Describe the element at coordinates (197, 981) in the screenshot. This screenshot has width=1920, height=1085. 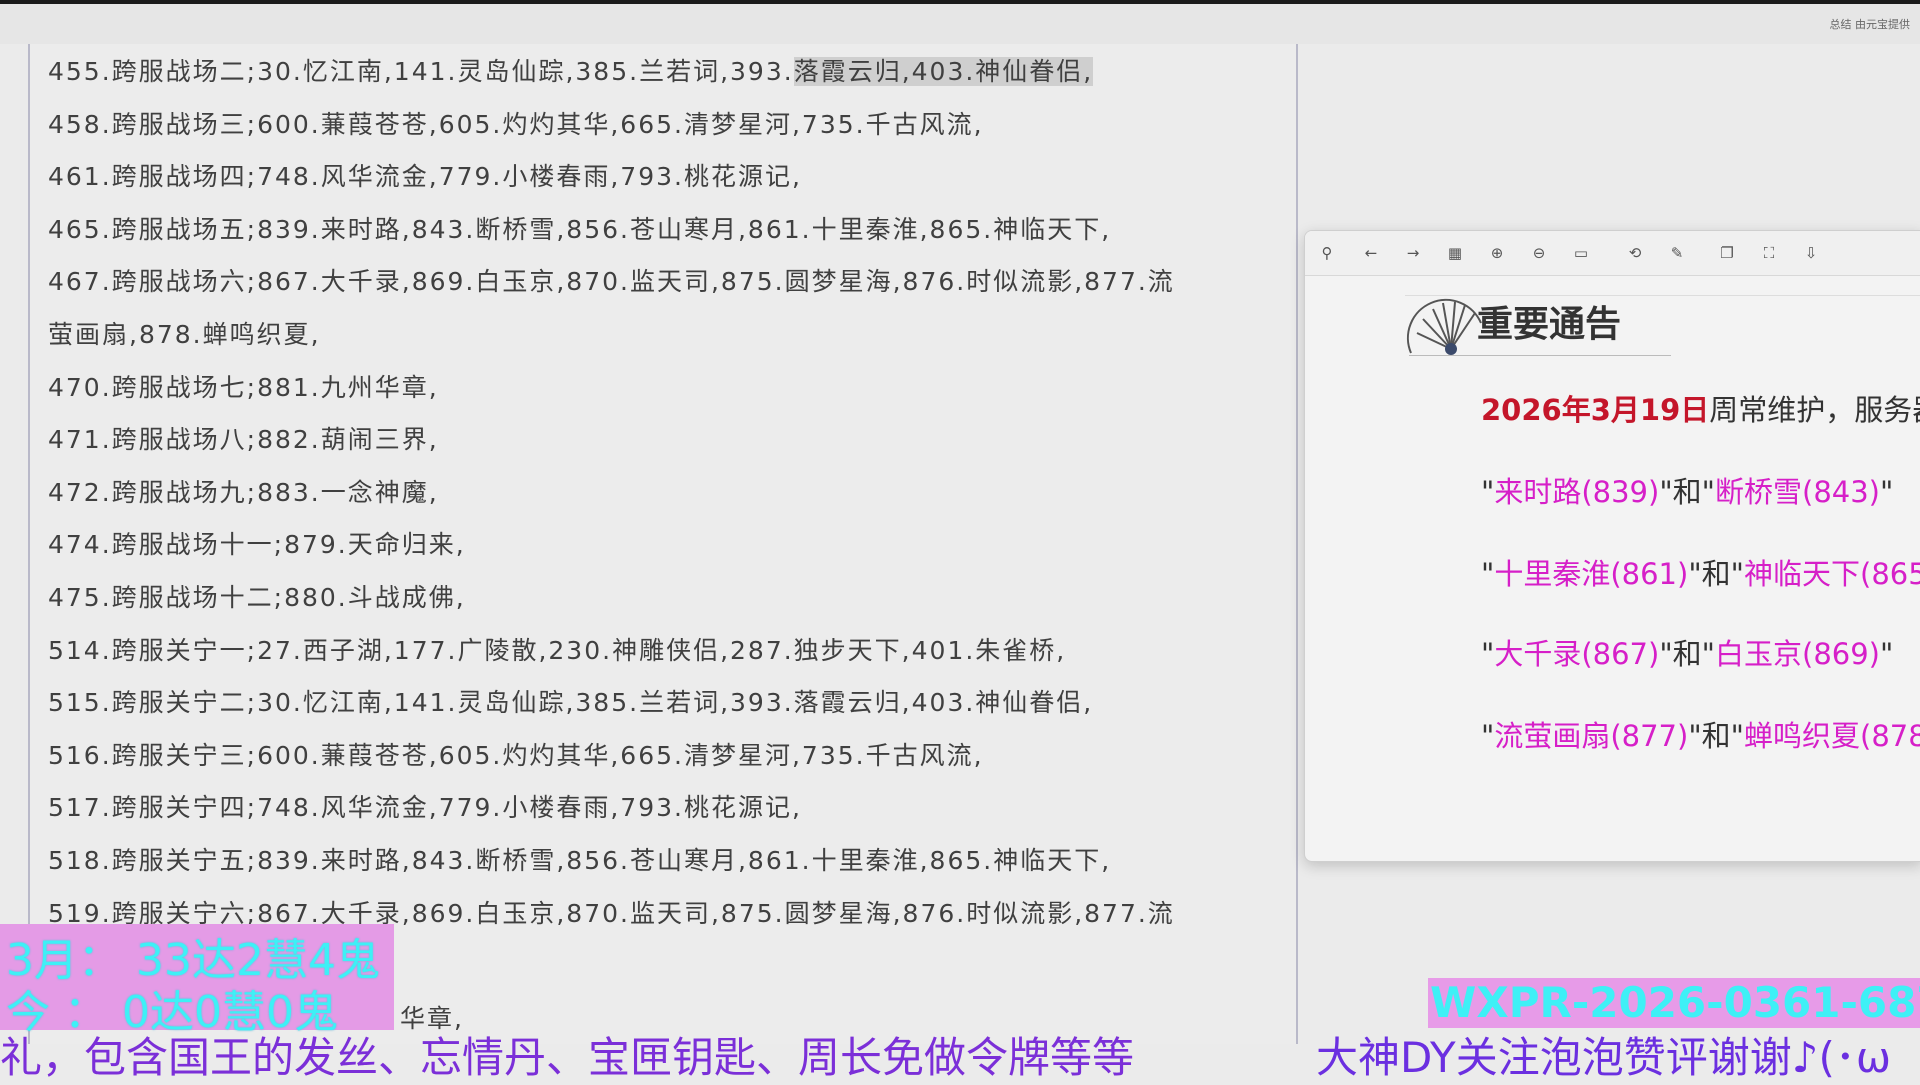
I see `stats-overlay: 3月： 33达2慧4鬼 今 ： 0达0慧0鬼` at that location.